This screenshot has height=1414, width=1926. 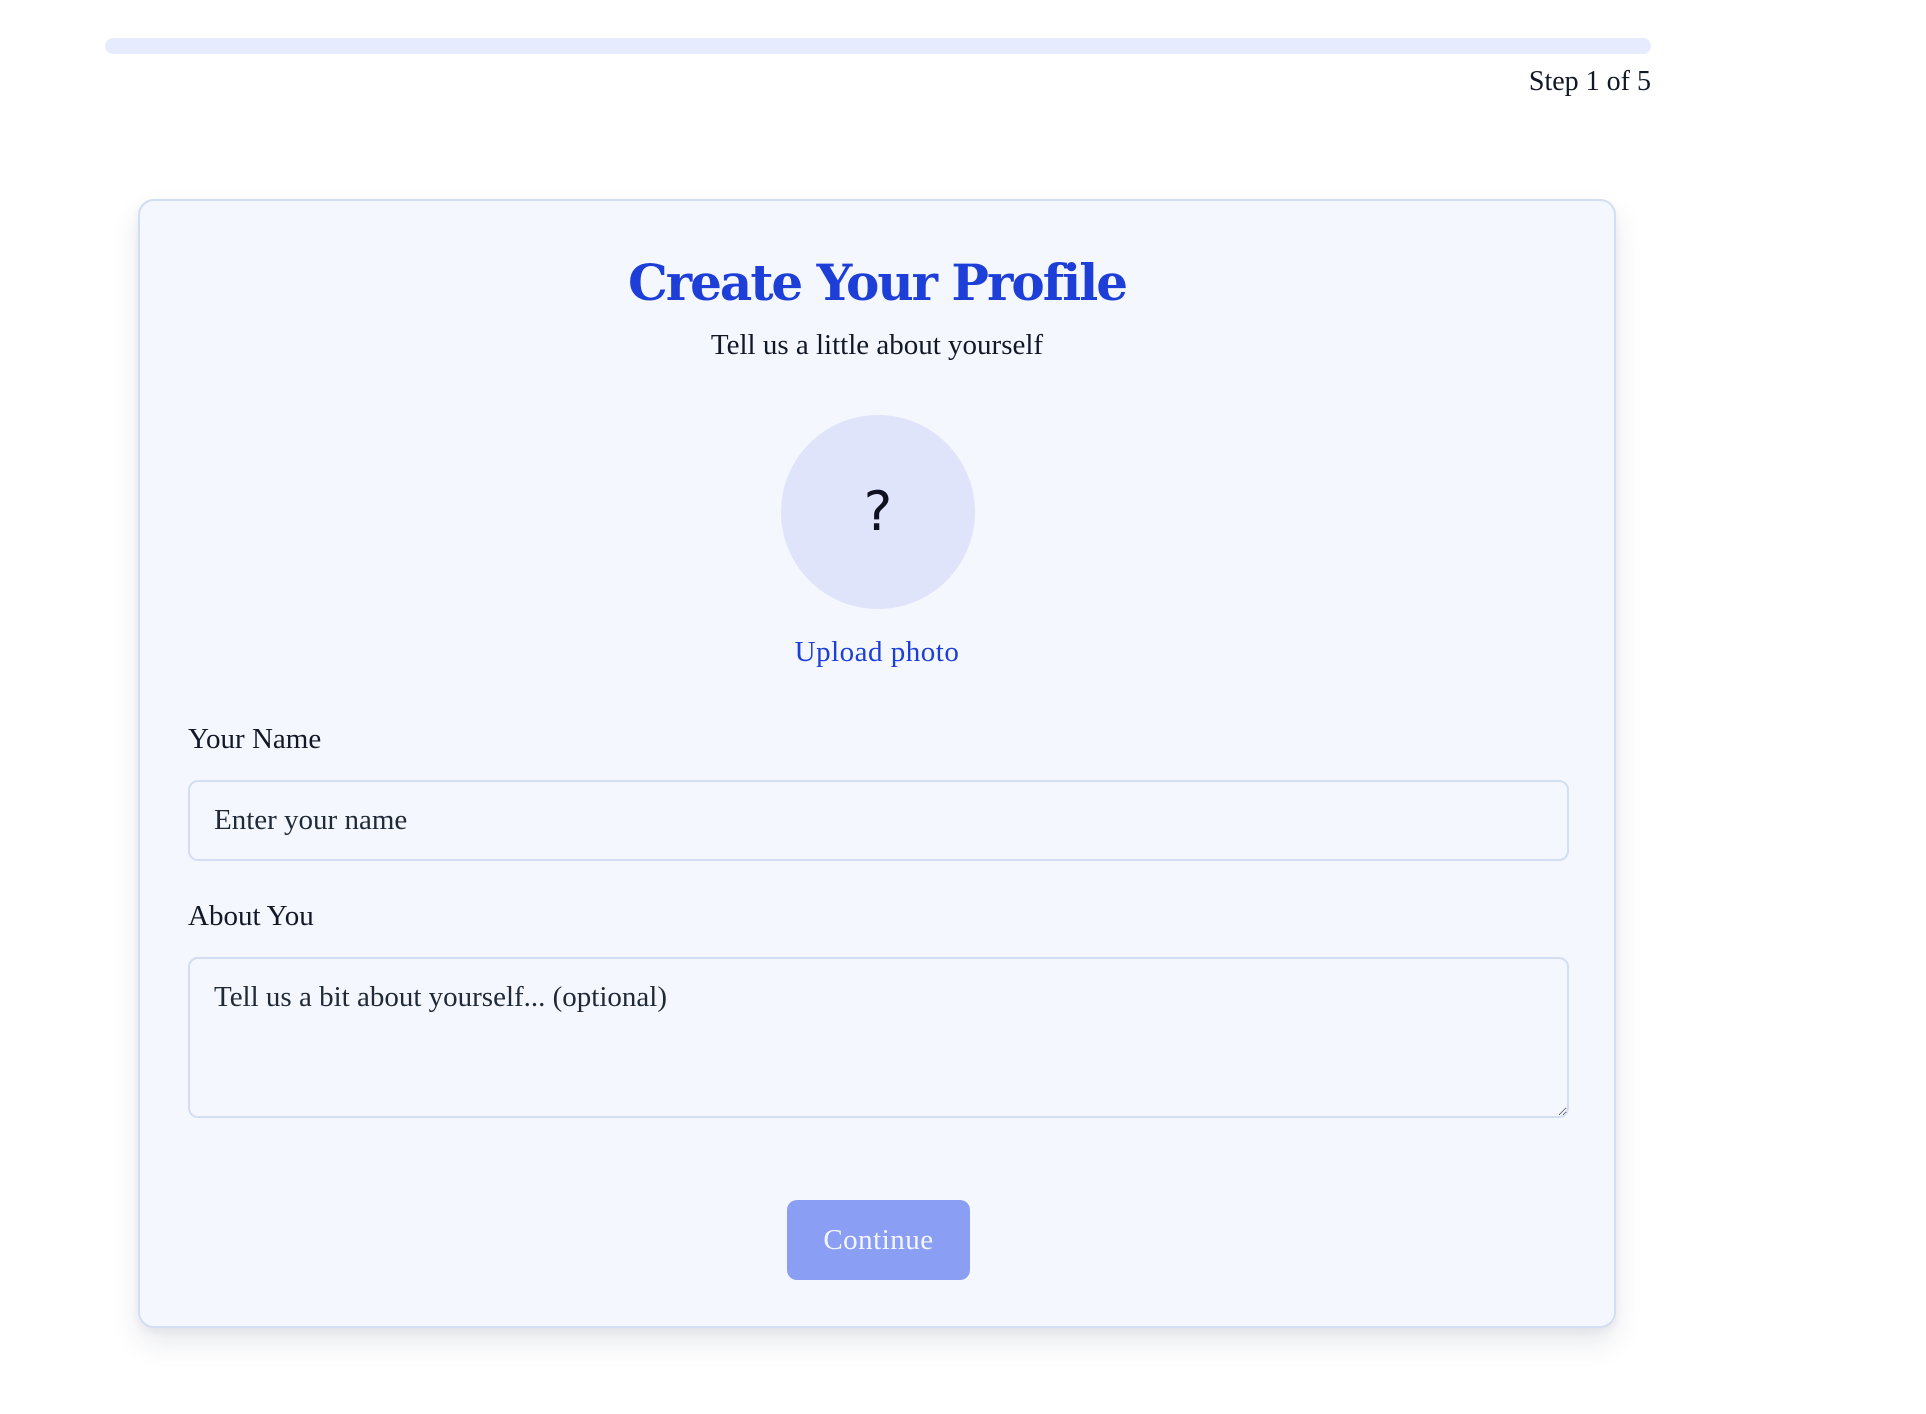 I want to click on about-field-label: About You, so click(x=251, y=916).